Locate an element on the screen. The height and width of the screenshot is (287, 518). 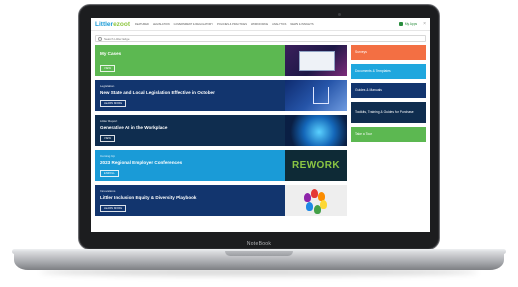
site-logo: Littlerezoot is located at coordinates (112, 24).